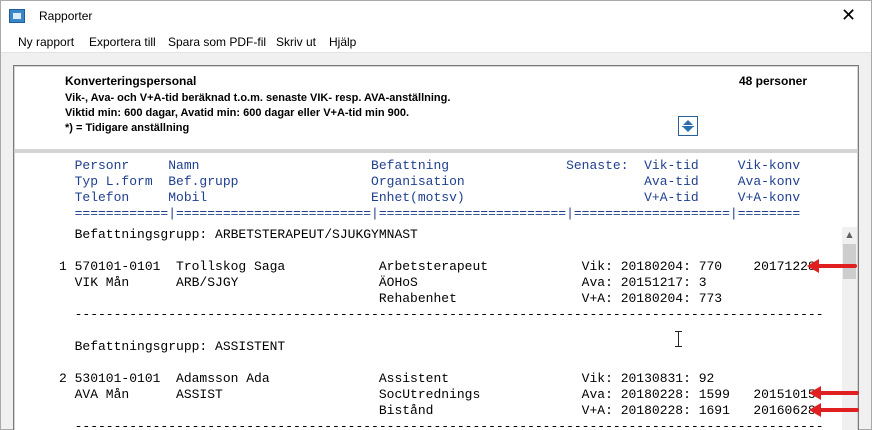 The height and width of the screenshot is (430, 872). Describe the element at coordinates (122, 42) in the screenshot. I see `menu-exportera-till: Exportera till` at that location.